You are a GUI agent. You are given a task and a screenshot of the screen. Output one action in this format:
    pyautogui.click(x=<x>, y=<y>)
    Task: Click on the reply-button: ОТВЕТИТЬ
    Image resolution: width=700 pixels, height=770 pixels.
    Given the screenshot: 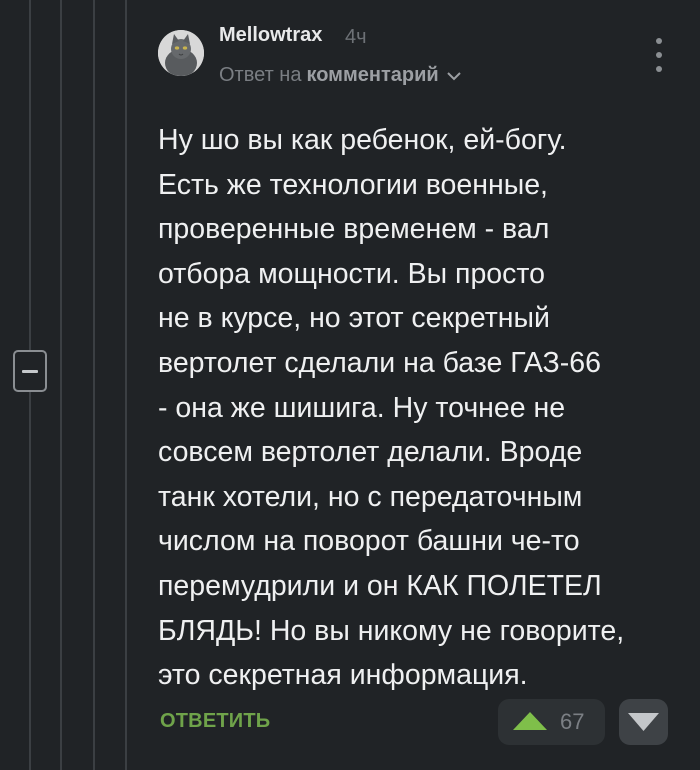 What is the action you would take?
    pyautogui.click(x=215, y=721)
    